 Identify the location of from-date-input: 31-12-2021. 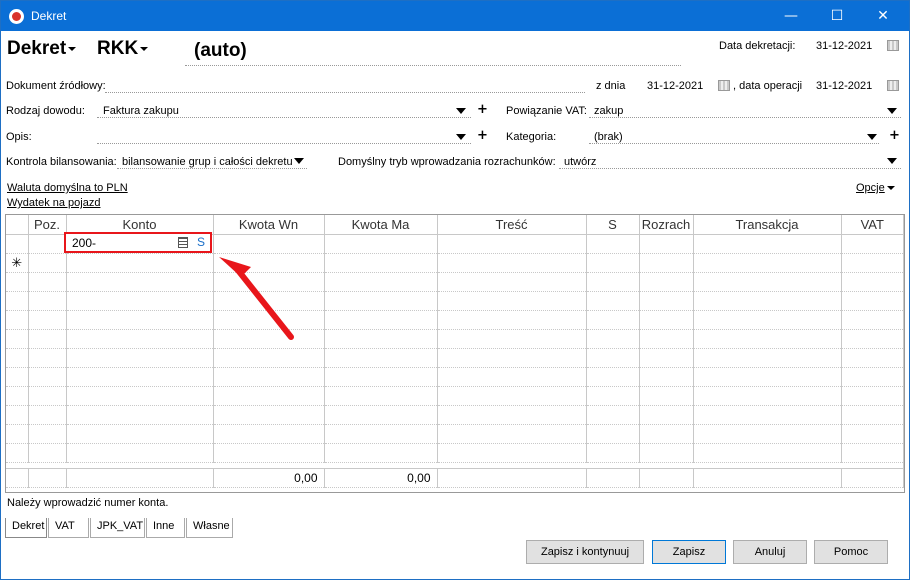
(675, 86).